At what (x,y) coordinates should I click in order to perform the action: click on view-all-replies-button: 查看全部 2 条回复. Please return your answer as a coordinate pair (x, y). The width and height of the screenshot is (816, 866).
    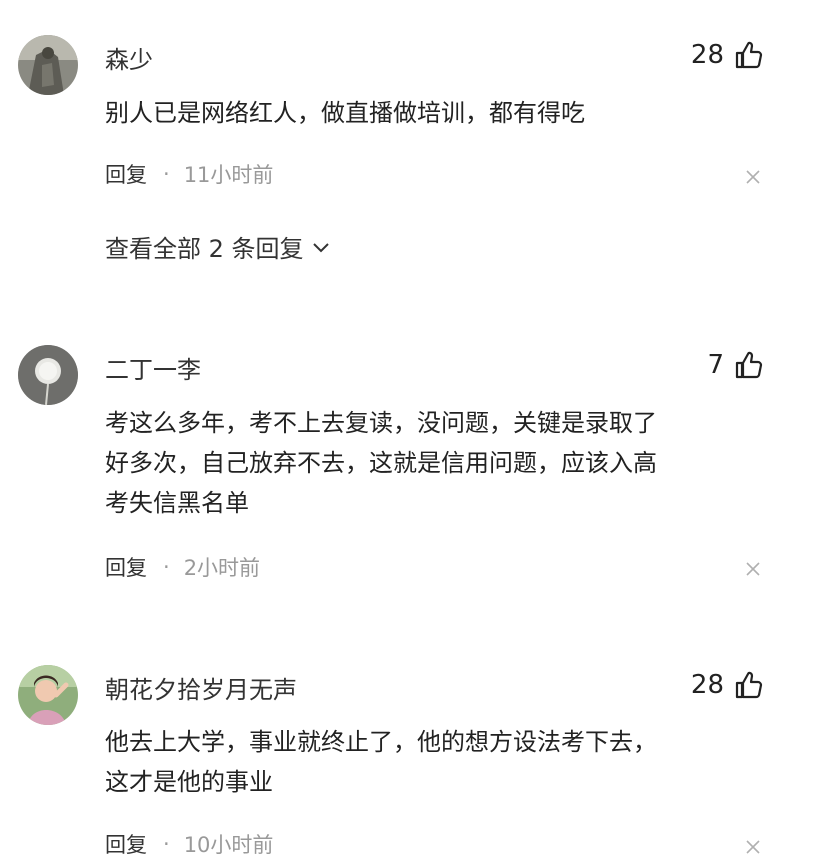
    Looking at the image, I should click on (217, 246).